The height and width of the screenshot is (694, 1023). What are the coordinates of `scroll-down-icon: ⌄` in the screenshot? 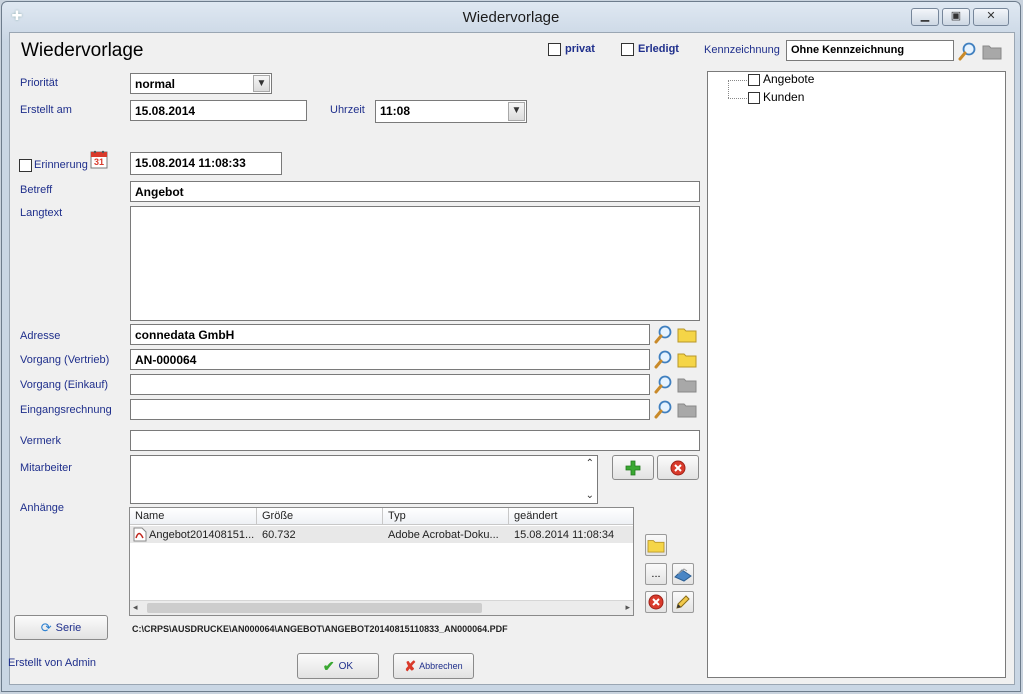 It's located at (590, 495).